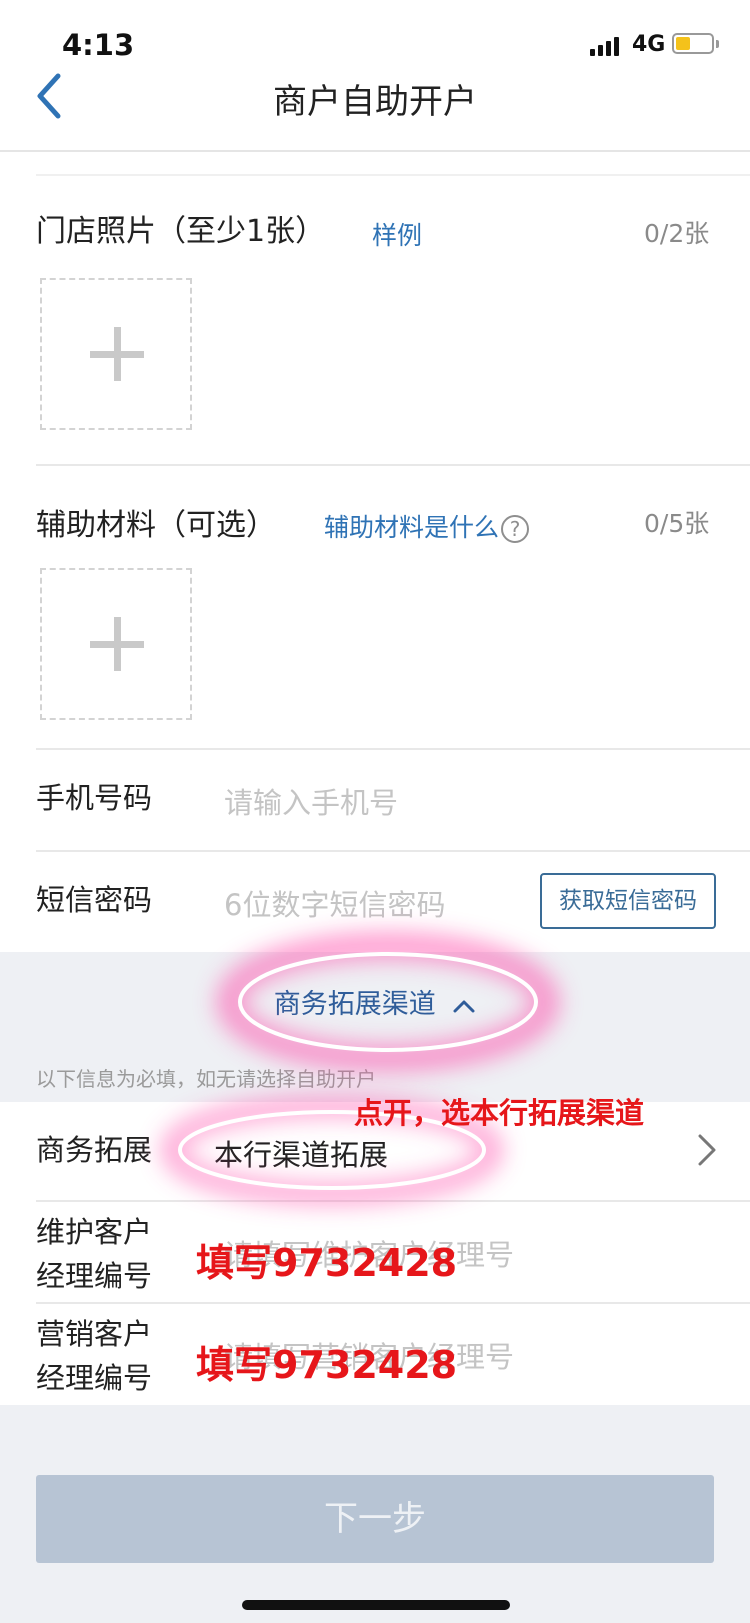 The image size is (750, 1623). What do you see at coordinates (376, 1605) in the screenshot?
I see `home-indicator` at bounding box center [376, 1605].